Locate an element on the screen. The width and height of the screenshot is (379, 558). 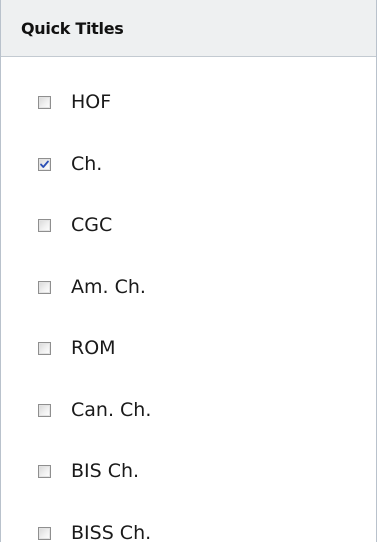
option-bis-ch: BIS Ch. is located at coordinates (188, 471).